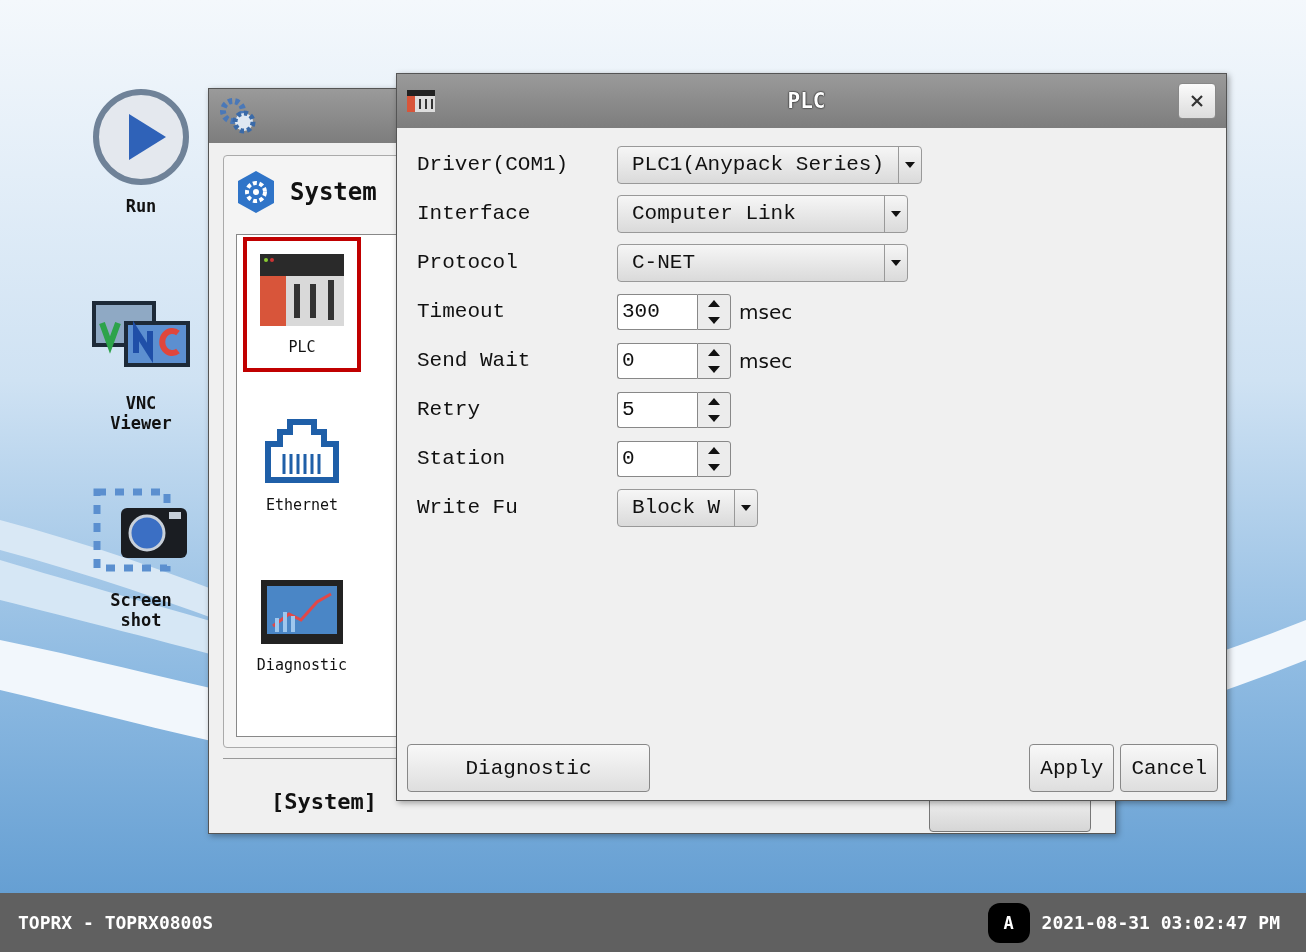 The width and height of the screenshot is (1306, 952). Describe the element at coordinates (474, 213) in the screenshot. I see `field-label: Interface` at that location.